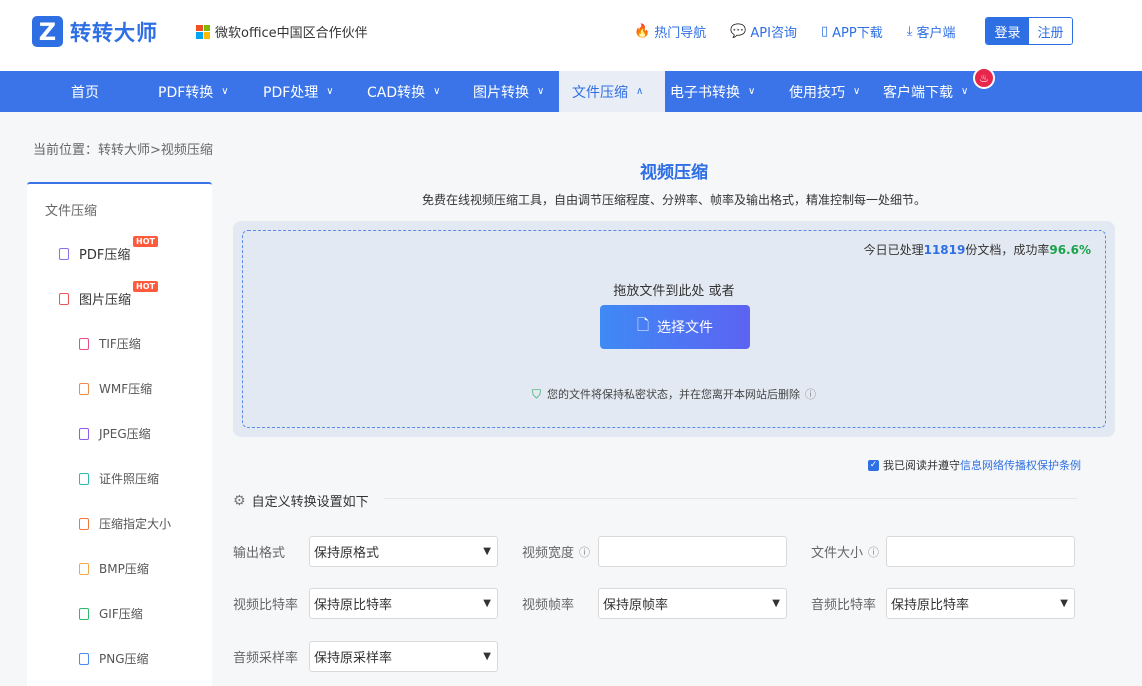 The width and height of the screenshot is (1142, 686). Describe the element at coordinates (110, 343) in the screenshot. I see `sidebar-item-tif-compress: TIF压缩` at that location.